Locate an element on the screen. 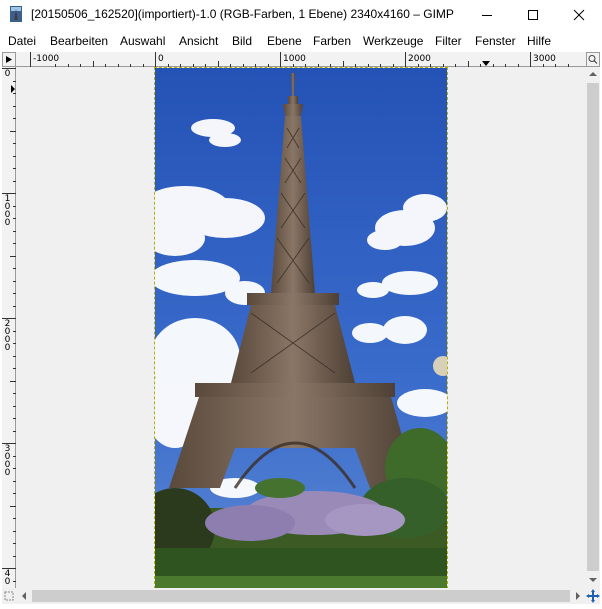  maximize-icon is located at coordinates (533, 15).